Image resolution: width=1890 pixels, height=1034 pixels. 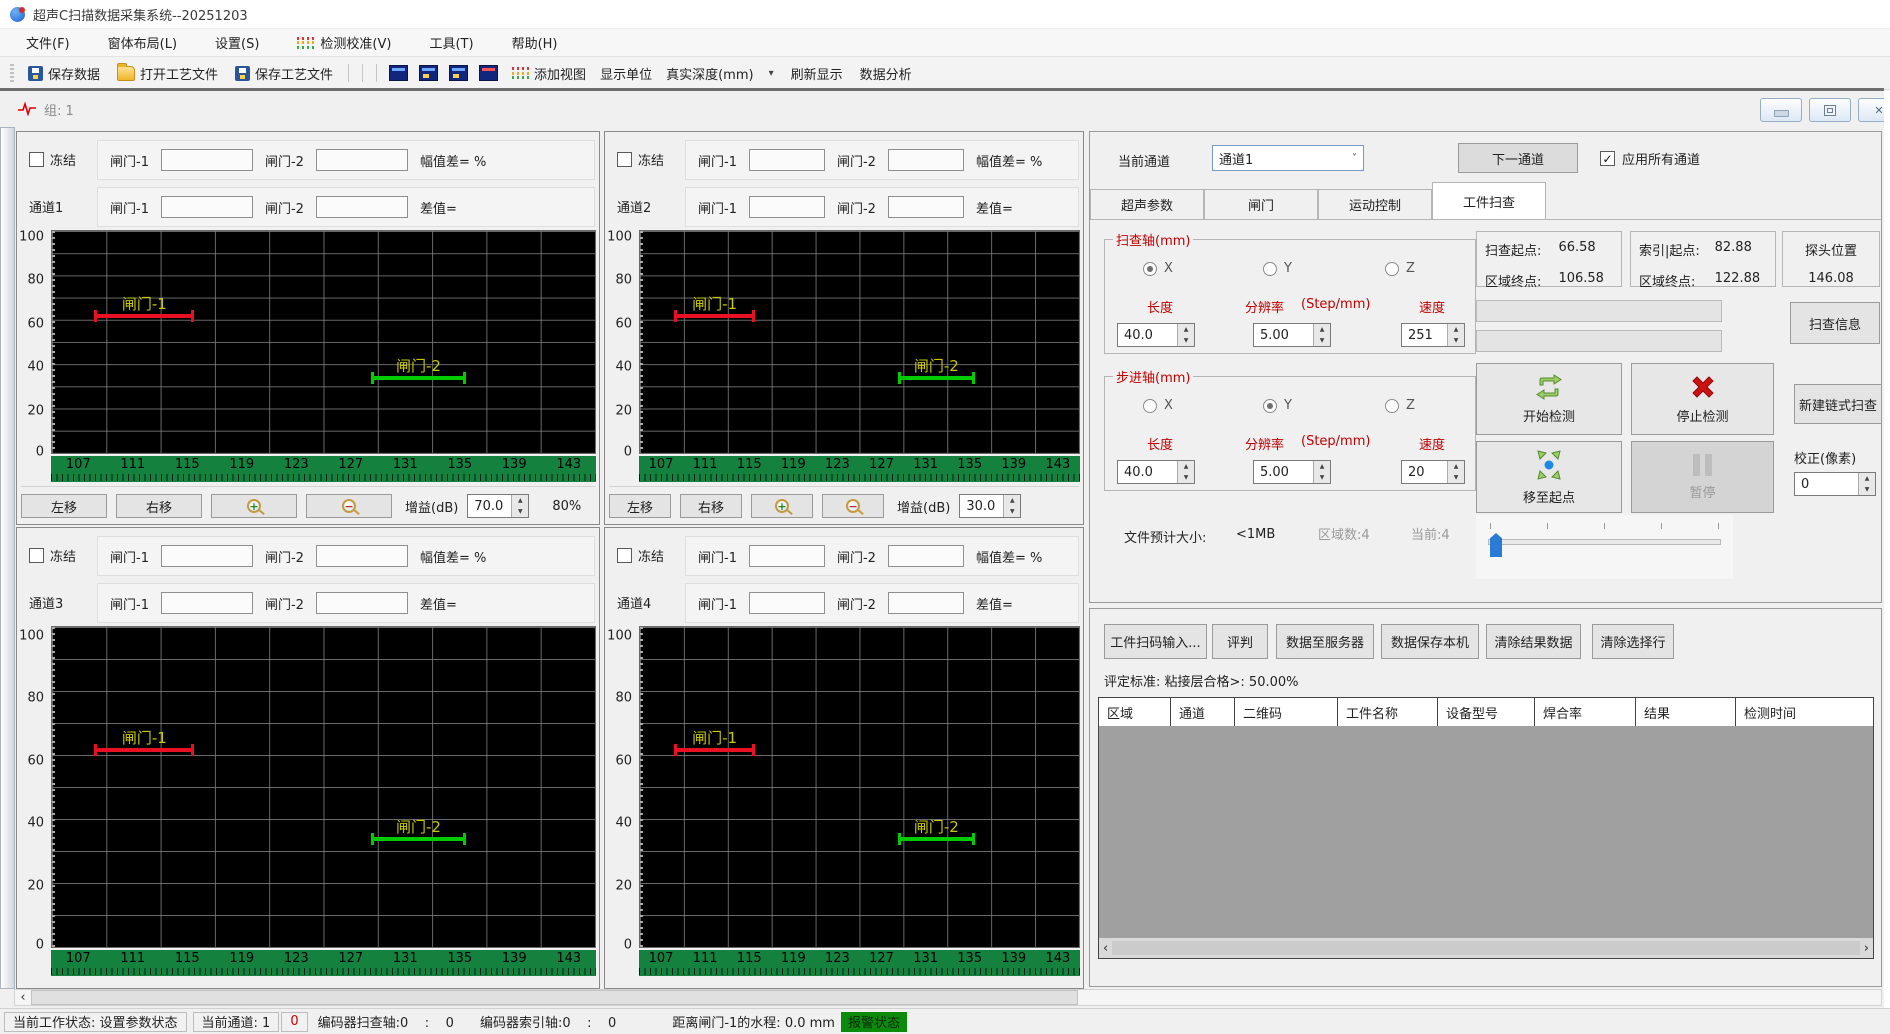 What do you see at coordinates (1633, 641) in the screenshot?
I see `clear-selected-row-button: 清除选择行` at bounding box center [1633, 641].